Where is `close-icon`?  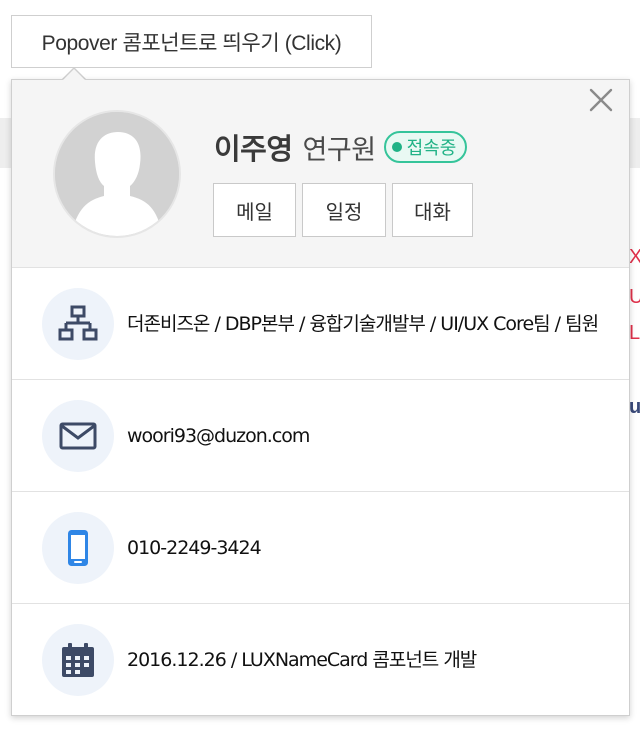
close-icon is located at coordinates (601, 100).